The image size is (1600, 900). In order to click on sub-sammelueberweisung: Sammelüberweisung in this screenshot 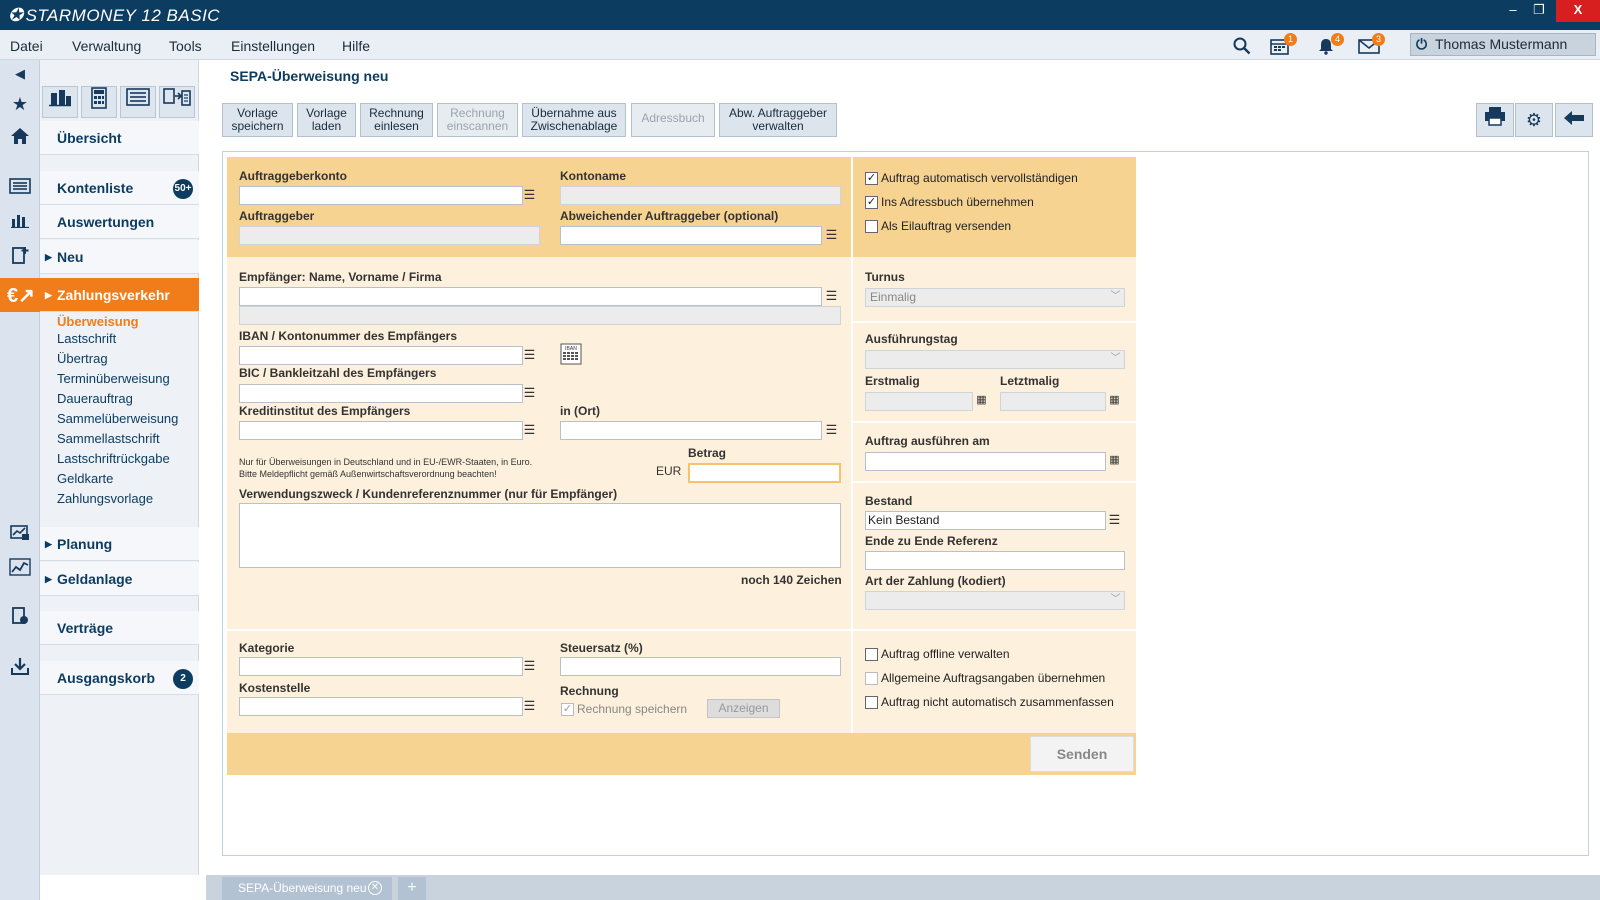, I will do `click(117, 418)`.